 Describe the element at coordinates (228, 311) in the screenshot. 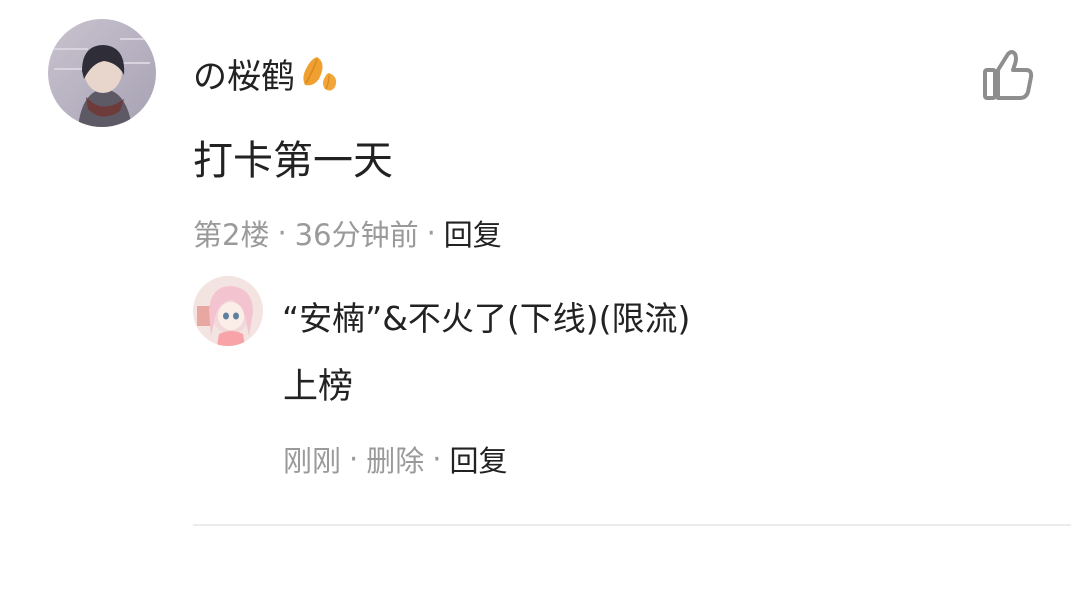

I see `reply-user-avatar` at that location.